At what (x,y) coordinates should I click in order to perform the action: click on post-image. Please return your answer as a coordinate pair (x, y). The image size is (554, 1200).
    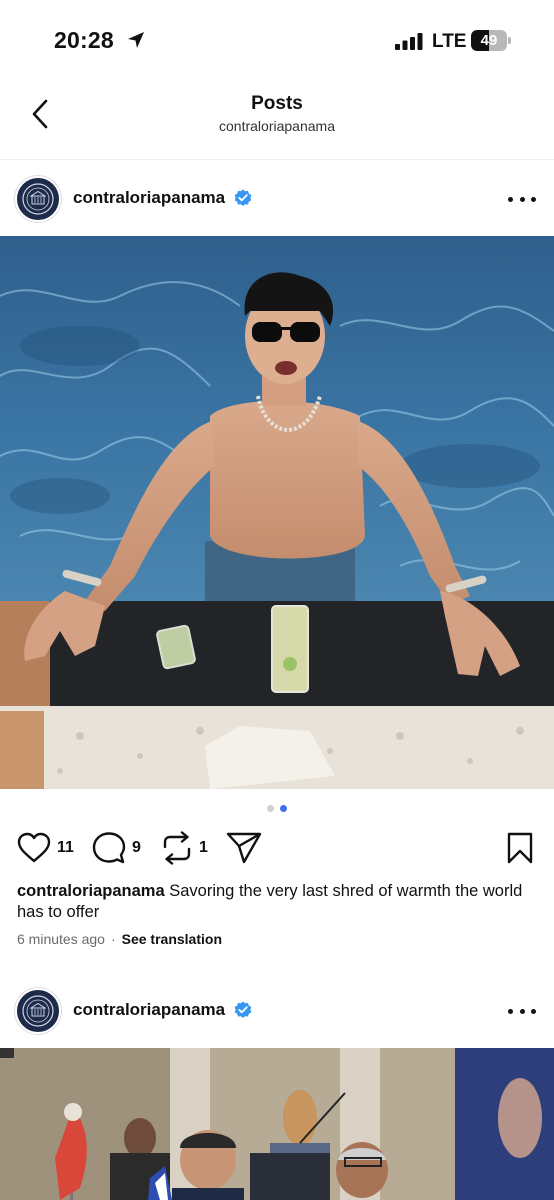
    Looking at the image, I should click on (277, 1124).